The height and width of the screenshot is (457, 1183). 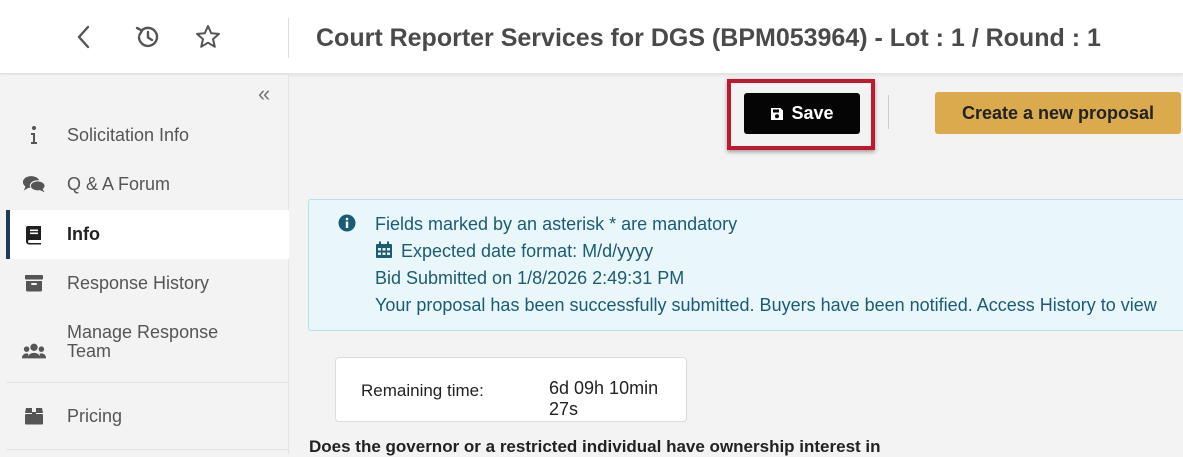 What do you see at coordinates (138, 282) in the screenshot?
I see `sidebar-item-label: Response History` at bounding box center [138, 282].